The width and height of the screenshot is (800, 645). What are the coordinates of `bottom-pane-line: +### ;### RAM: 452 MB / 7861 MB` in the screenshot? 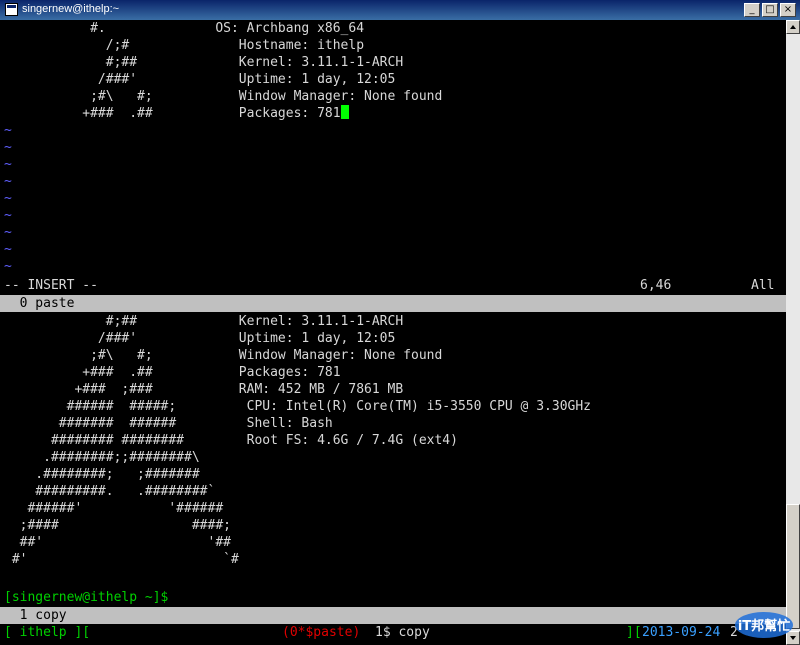 It's located at (204, 389).